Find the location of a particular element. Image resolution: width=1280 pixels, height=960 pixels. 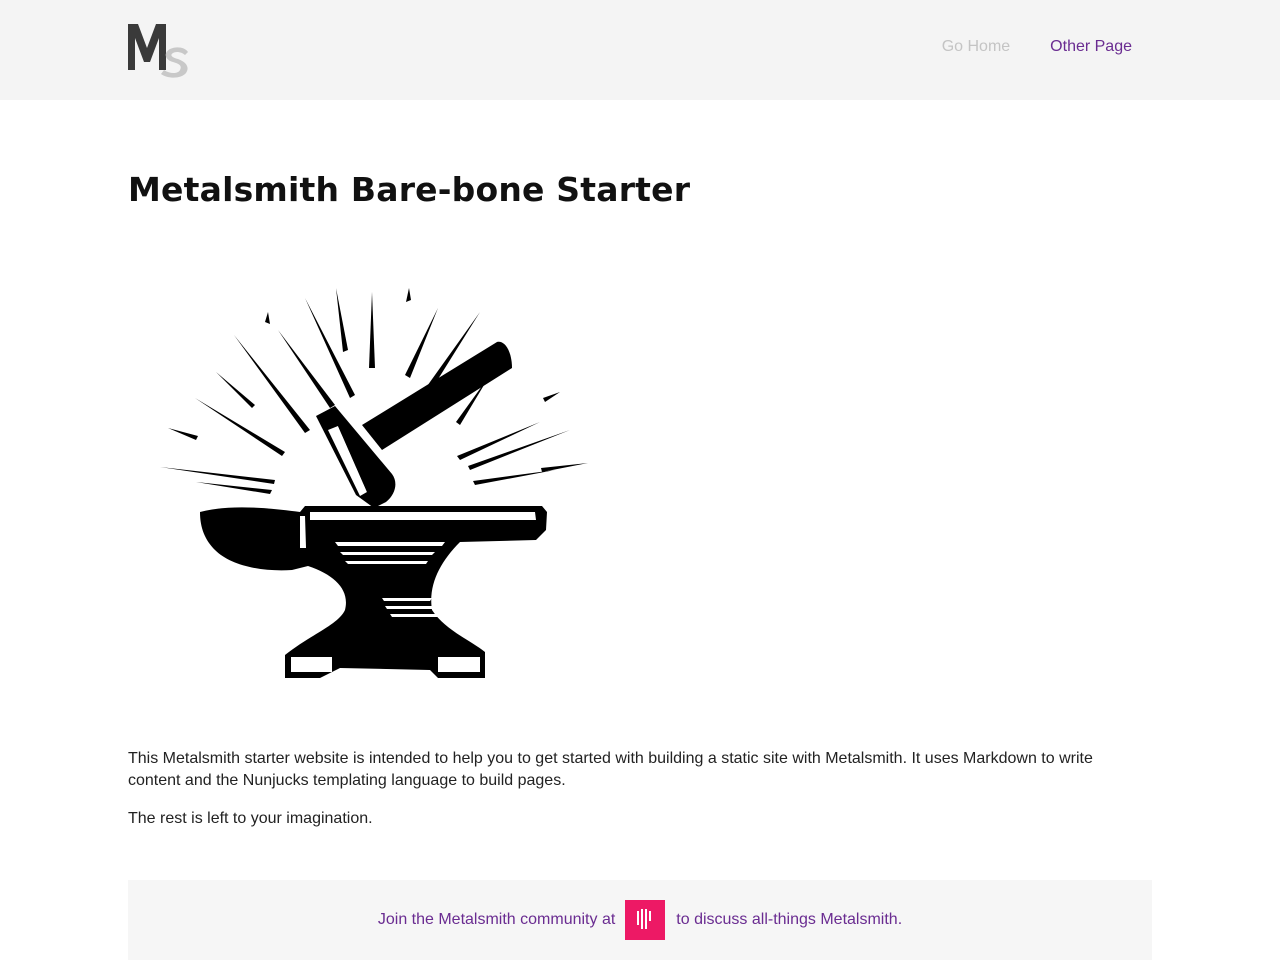

metalsmith-logo-icon is located at coordinates (159, 50).